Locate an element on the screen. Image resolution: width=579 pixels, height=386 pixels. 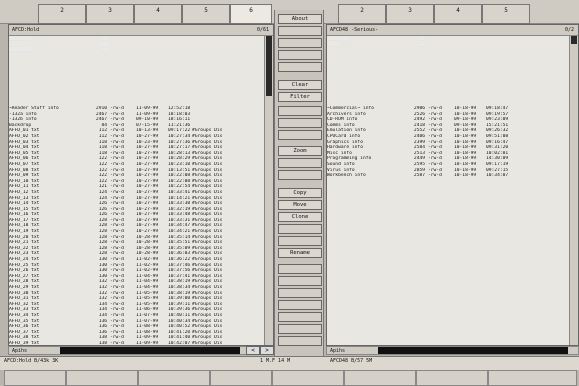
file-time: 10:34:07 is located at coordinates (497, 176).